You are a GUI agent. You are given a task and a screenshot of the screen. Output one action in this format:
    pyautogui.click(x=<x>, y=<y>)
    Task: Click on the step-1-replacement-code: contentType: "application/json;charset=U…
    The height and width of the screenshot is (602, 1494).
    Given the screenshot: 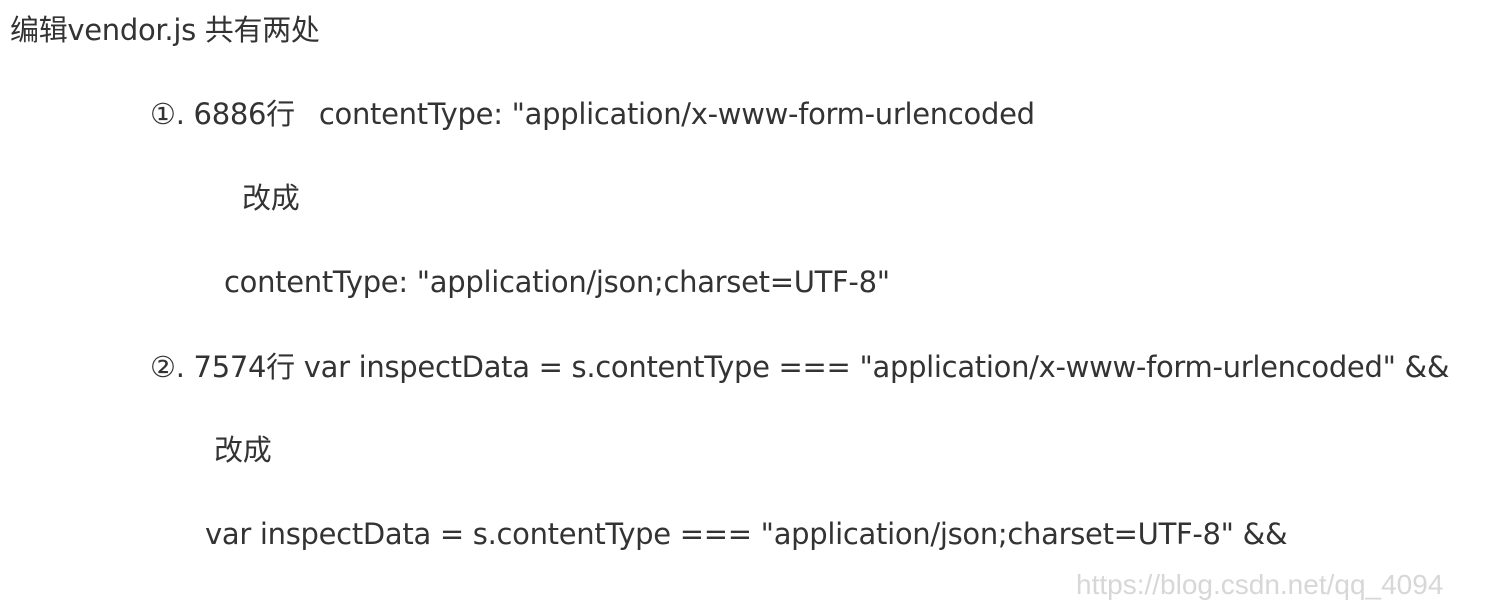 What is the action you would take?
    pyautogui.click(x=557, y=282)
    